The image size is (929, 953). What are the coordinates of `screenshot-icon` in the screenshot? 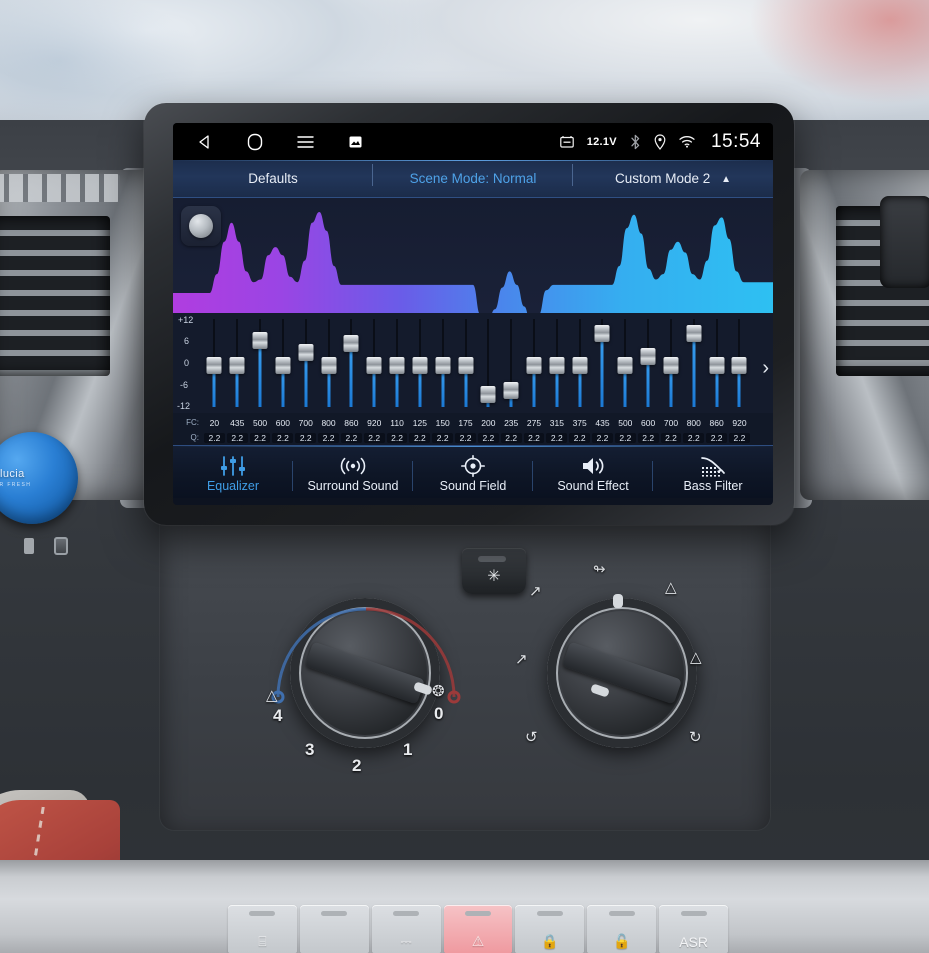 It's located at (355, 142).